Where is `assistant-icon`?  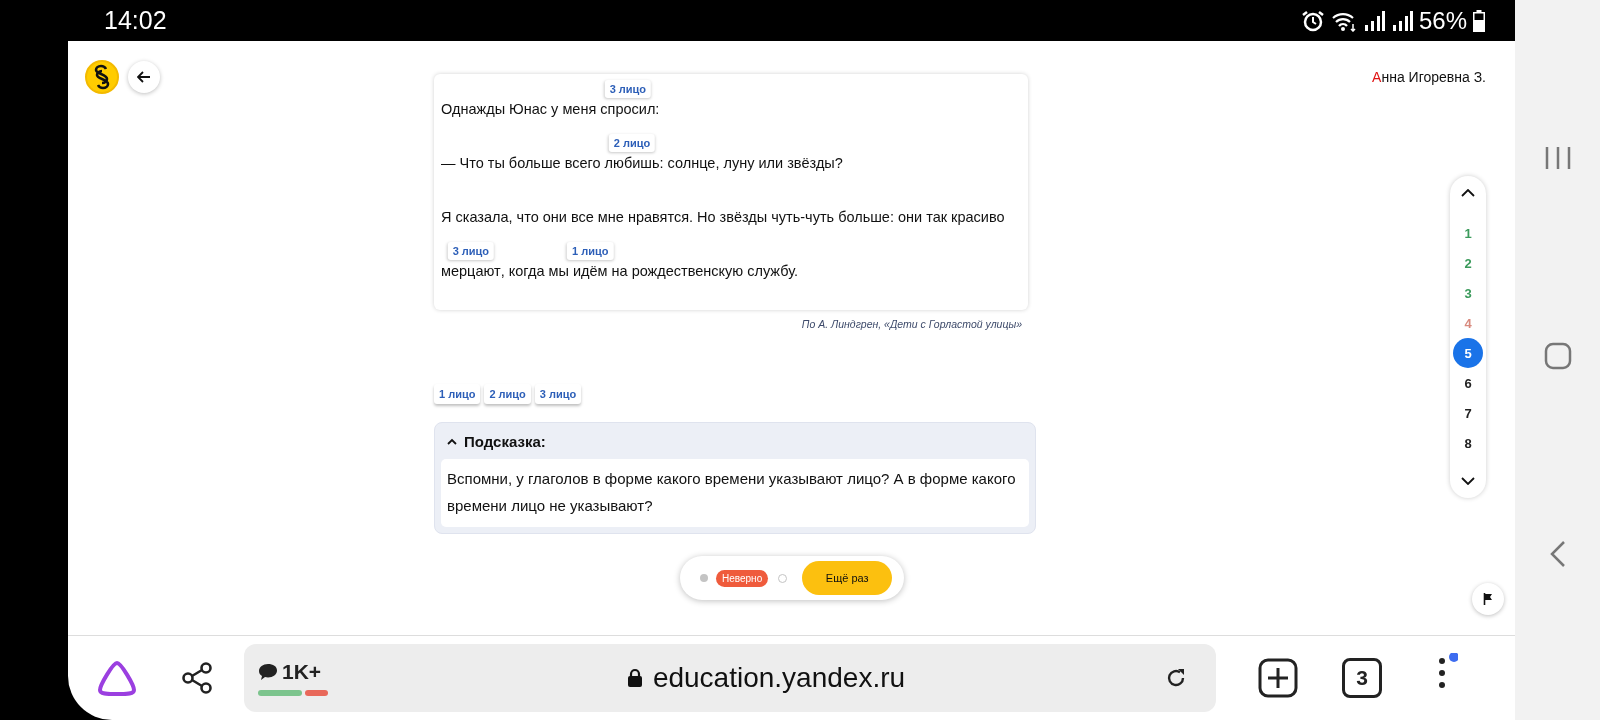 assistant-icon is located at coordinates (117, 678).